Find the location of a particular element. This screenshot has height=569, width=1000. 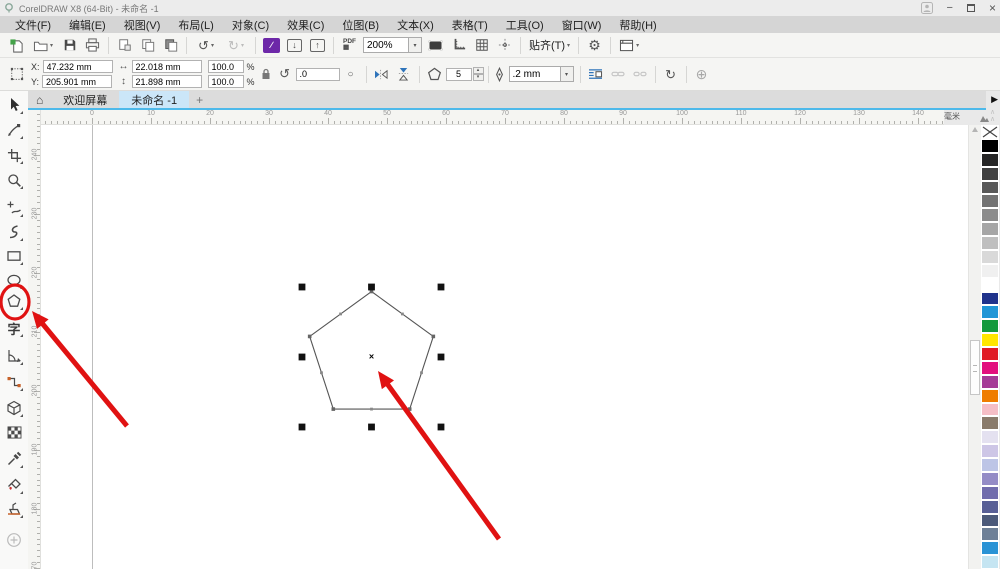

search-content-button: ∕ is located at coordinates (271, 45).